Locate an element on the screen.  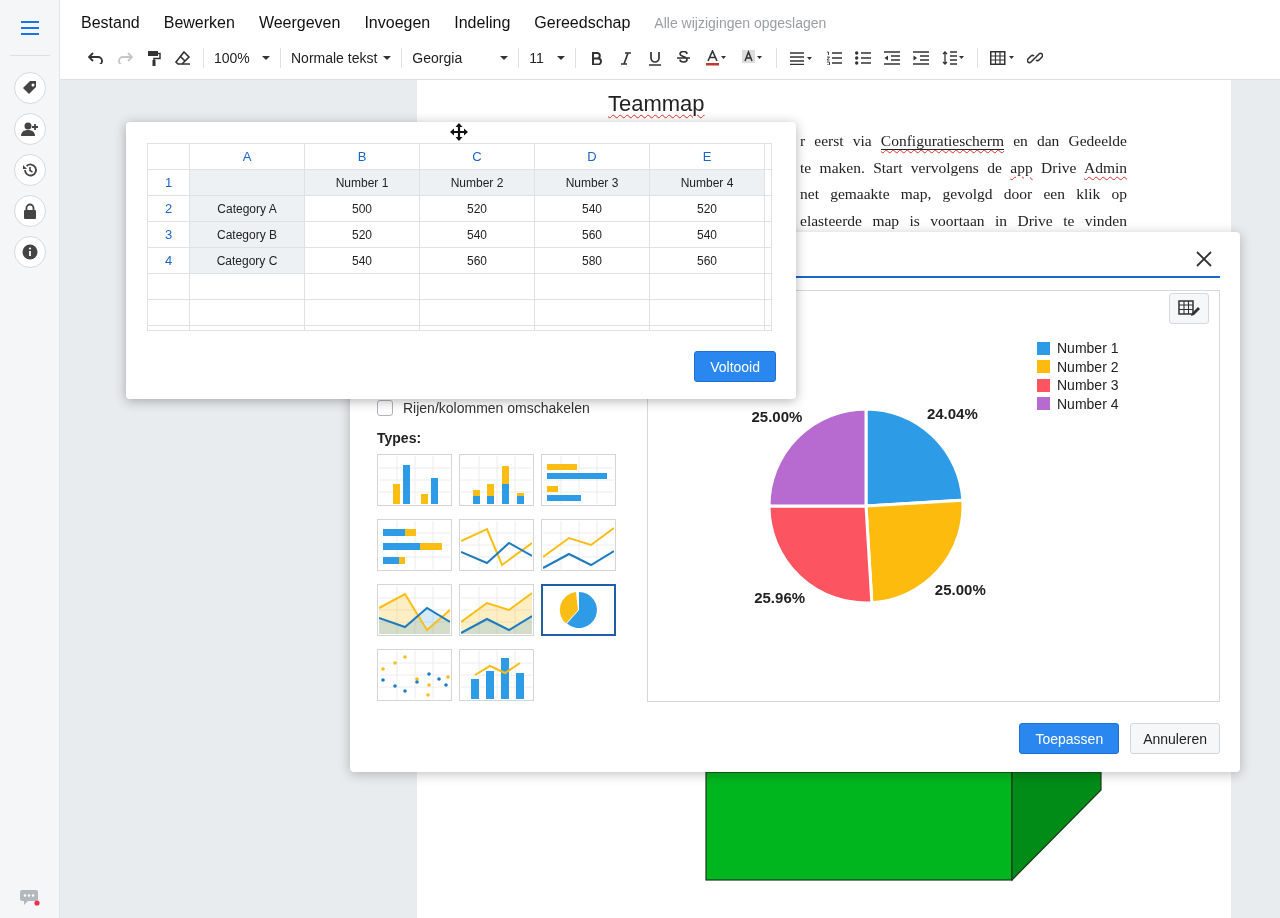
table-cell: 580 is located at coordinates (592, 260).